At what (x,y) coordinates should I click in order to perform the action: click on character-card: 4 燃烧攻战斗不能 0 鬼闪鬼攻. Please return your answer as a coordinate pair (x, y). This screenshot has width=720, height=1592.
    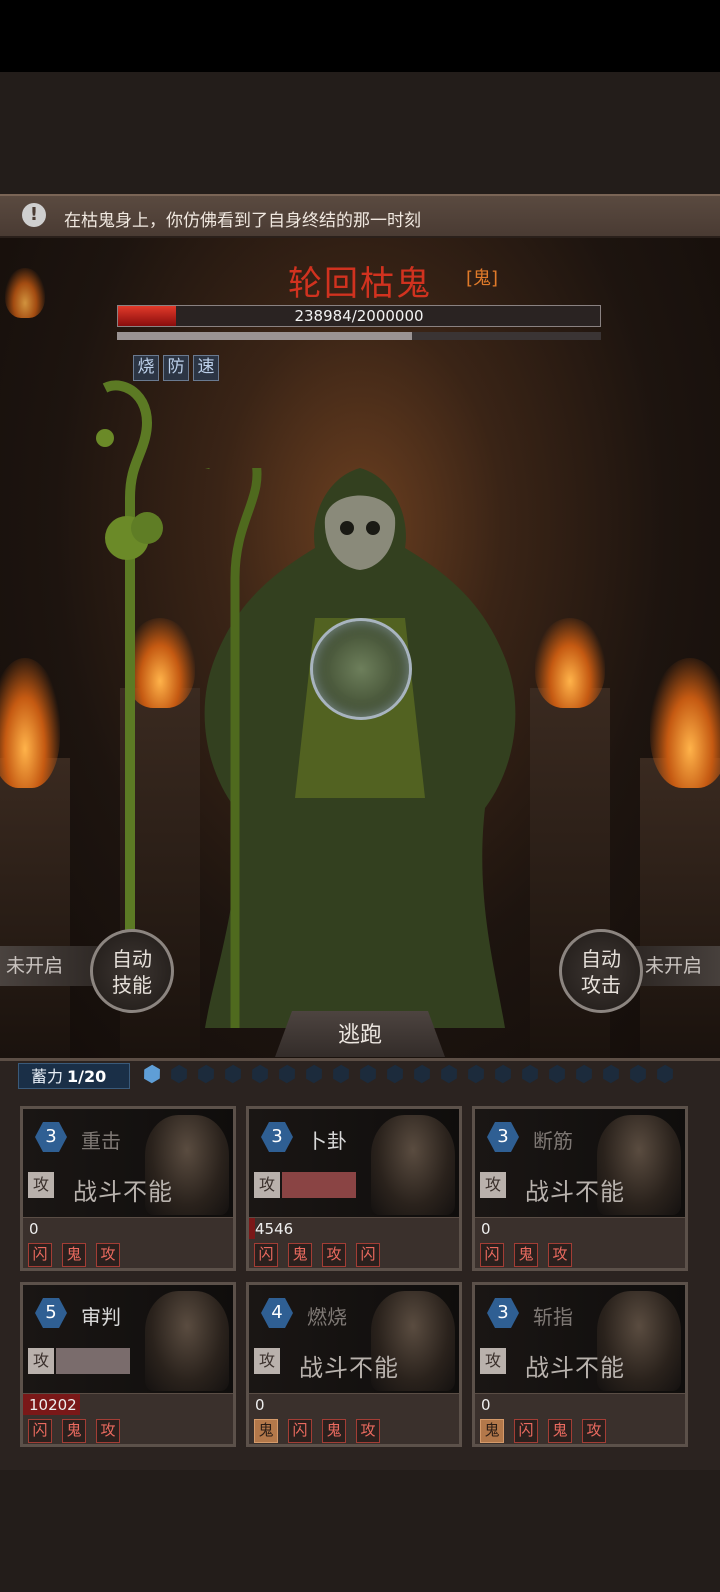
    Looking at the image, I should click on (354, 1364).